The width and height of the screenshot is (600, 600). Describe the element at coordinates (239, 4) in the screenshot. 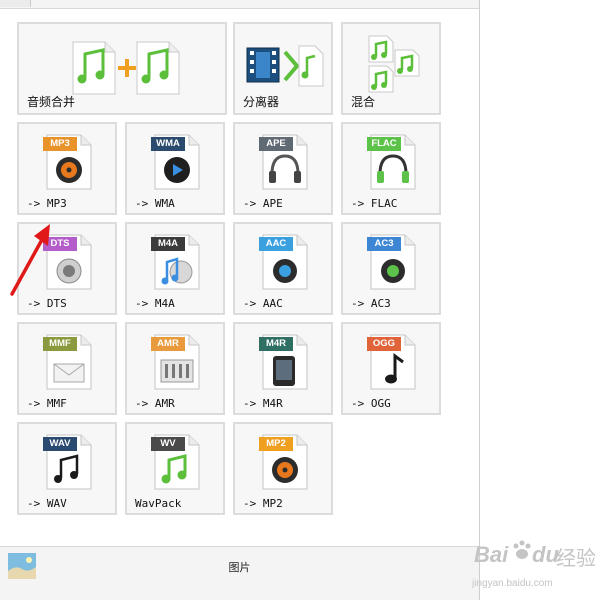

I see `previous-category-strip` at that location.